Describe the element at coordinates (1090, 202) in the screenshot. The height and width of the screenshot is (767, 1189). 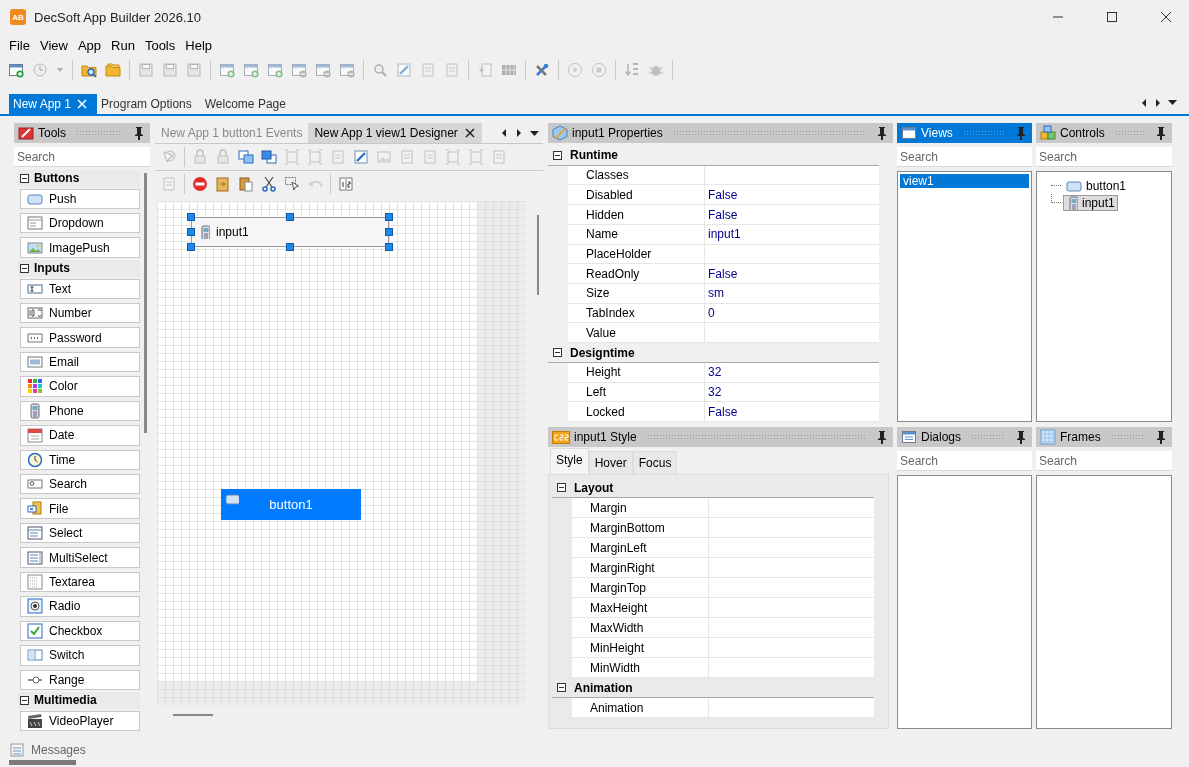
I see `tree-item: input1` at that location.